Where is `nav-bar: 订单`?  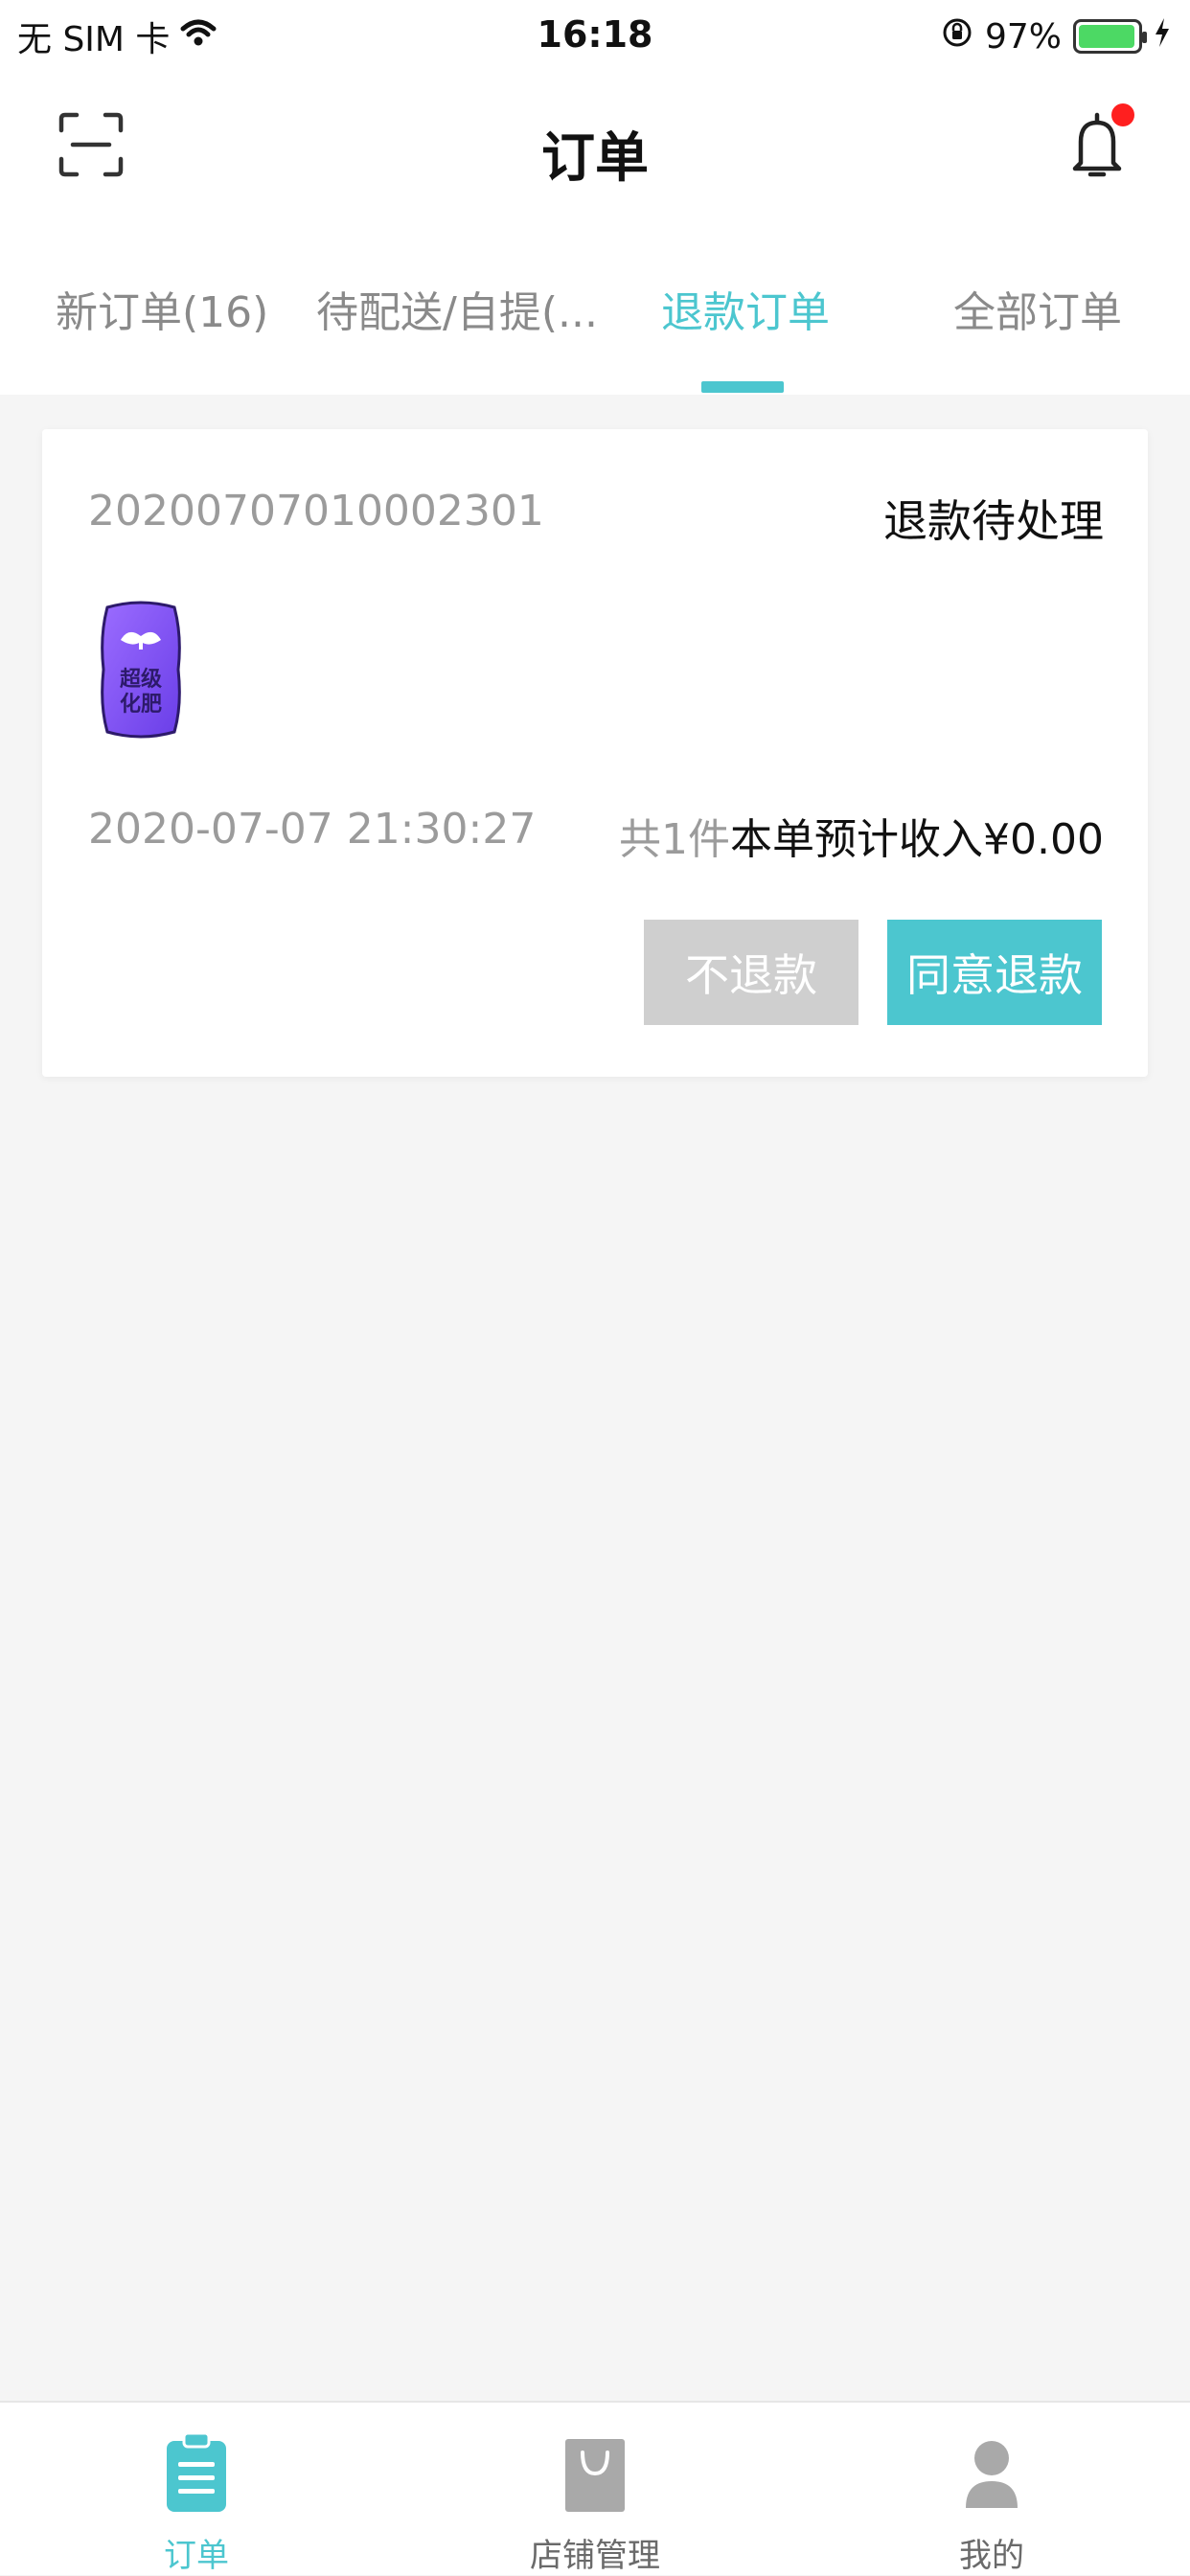 nav-bar: 订单 is located at coordinates (595, 145).